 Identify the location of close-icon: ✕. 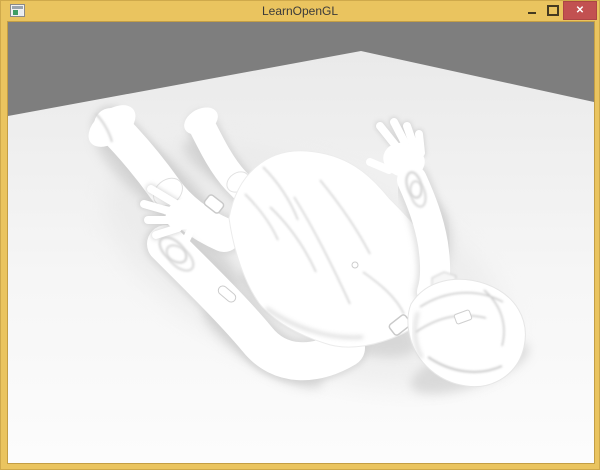
(580, 10).